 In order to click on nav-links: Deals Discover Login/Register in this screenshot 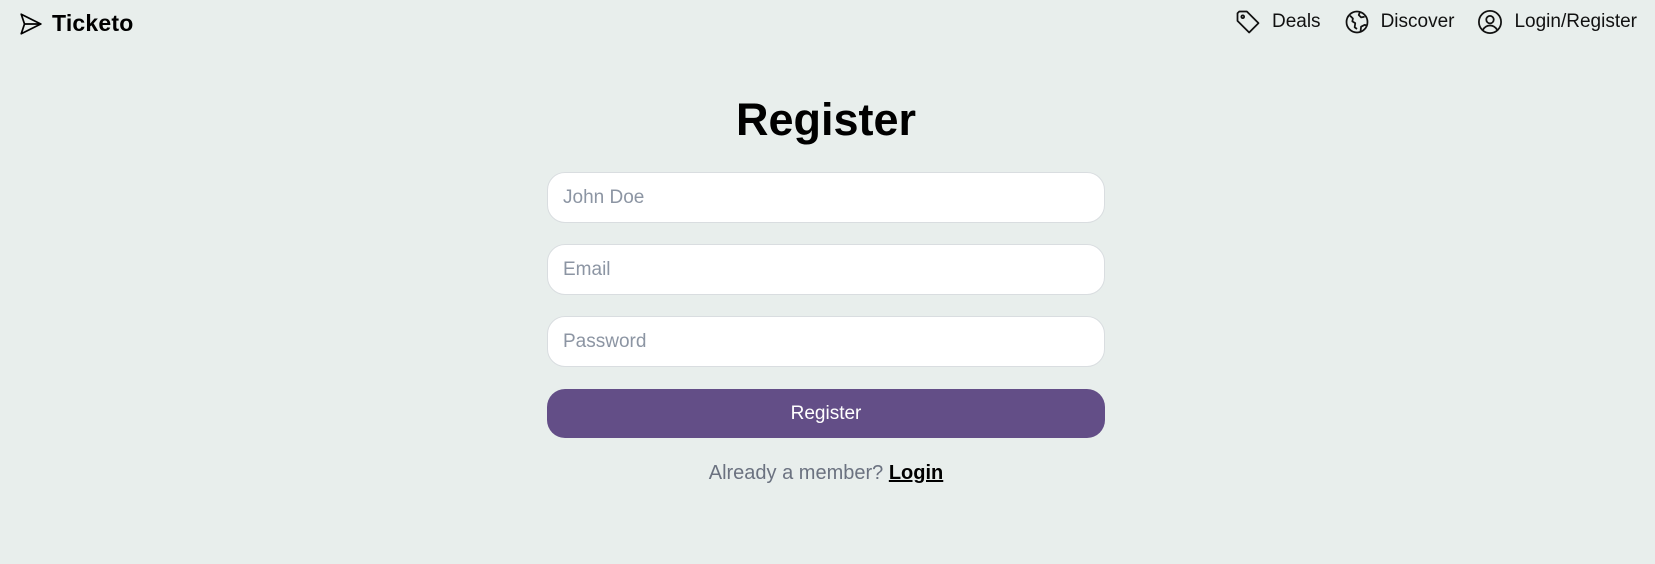, I will do `click(1435, 22)`.